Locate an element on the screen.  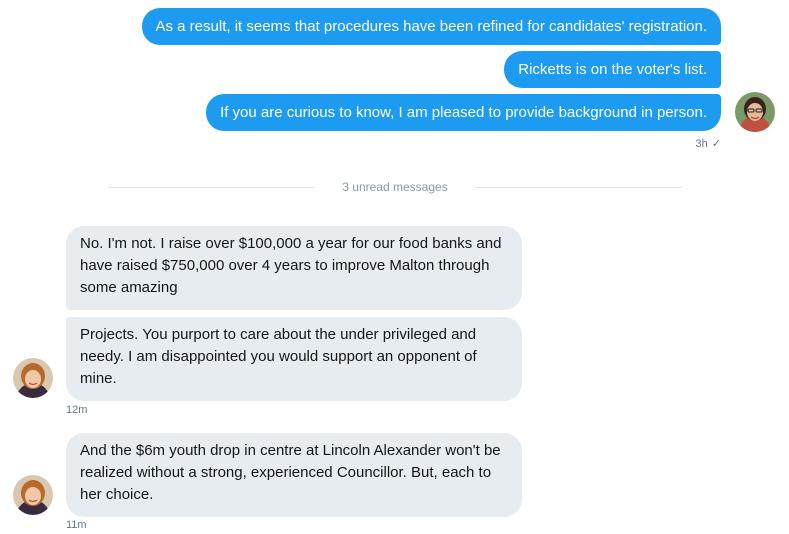
message-timestamp: 3h ✓ is located at coordinates (708, 144).